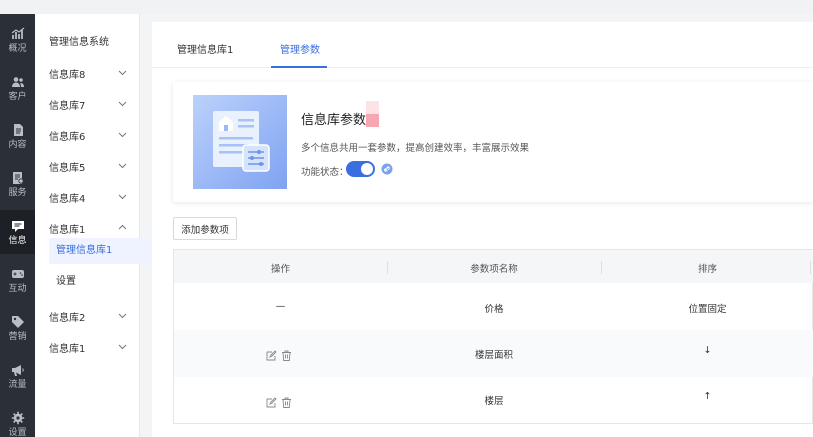 This screenshot has height=437, width=813. Describe the element at coordinates (67, 199) in the screenshot. I see `subnav-group-label: 信息库4` at that location.